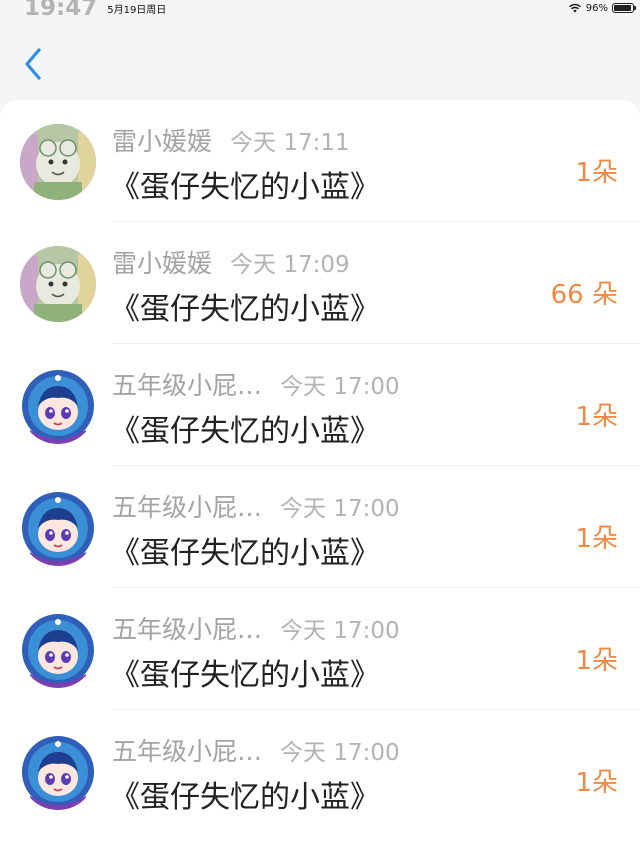 The width and height of the screenshot is (640, 853). I want to click on list-item: 雷小媛媛 今天 17:09 《蛋仔失忆的小蓝》 66 朵, so click(320, 283).